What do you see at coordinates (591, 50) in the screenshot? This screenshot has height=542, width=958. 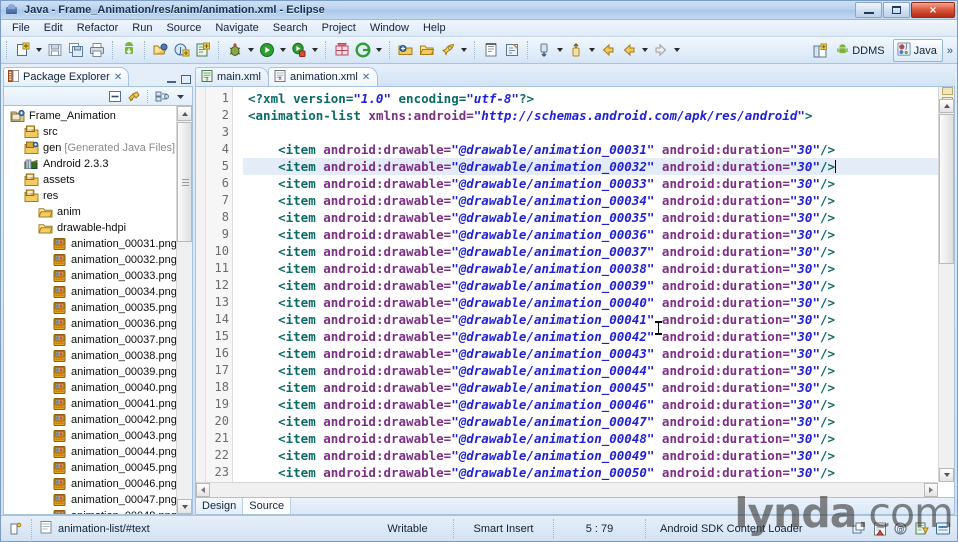 I see `next-annotation-dropdown-arrow` at bounding box center [591, 50].